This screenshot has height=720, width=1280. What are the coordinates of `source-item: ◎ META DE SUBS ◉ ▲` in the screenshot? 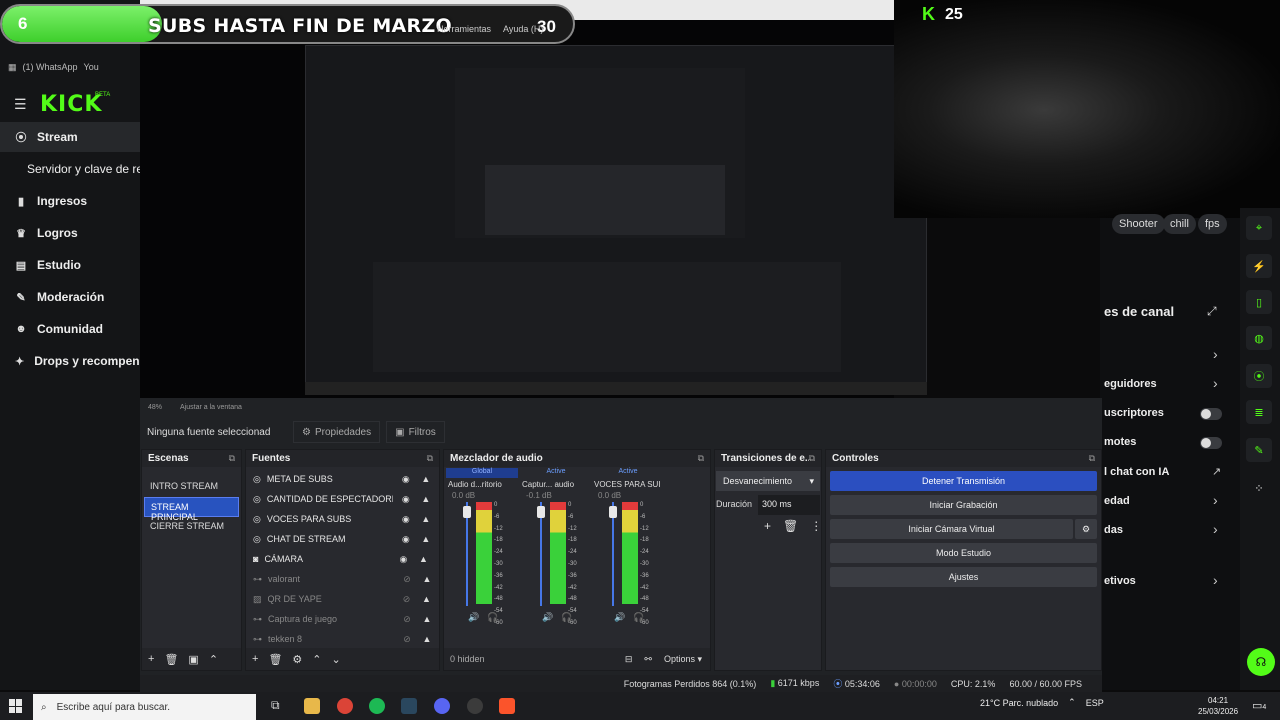 It's located at (342, 479).